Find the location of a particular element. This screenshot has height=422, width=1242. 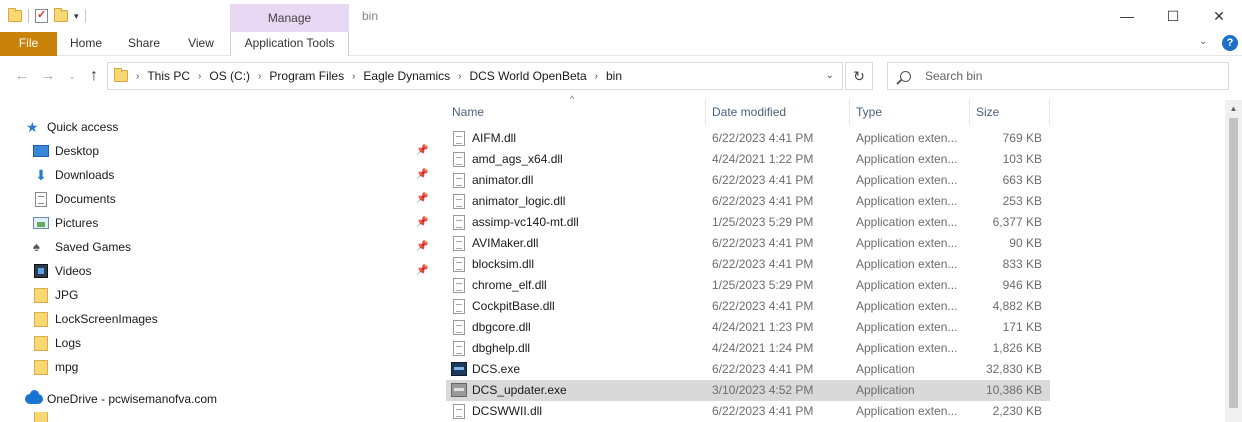

toolbar-divider is located at coordinates (85, 16).